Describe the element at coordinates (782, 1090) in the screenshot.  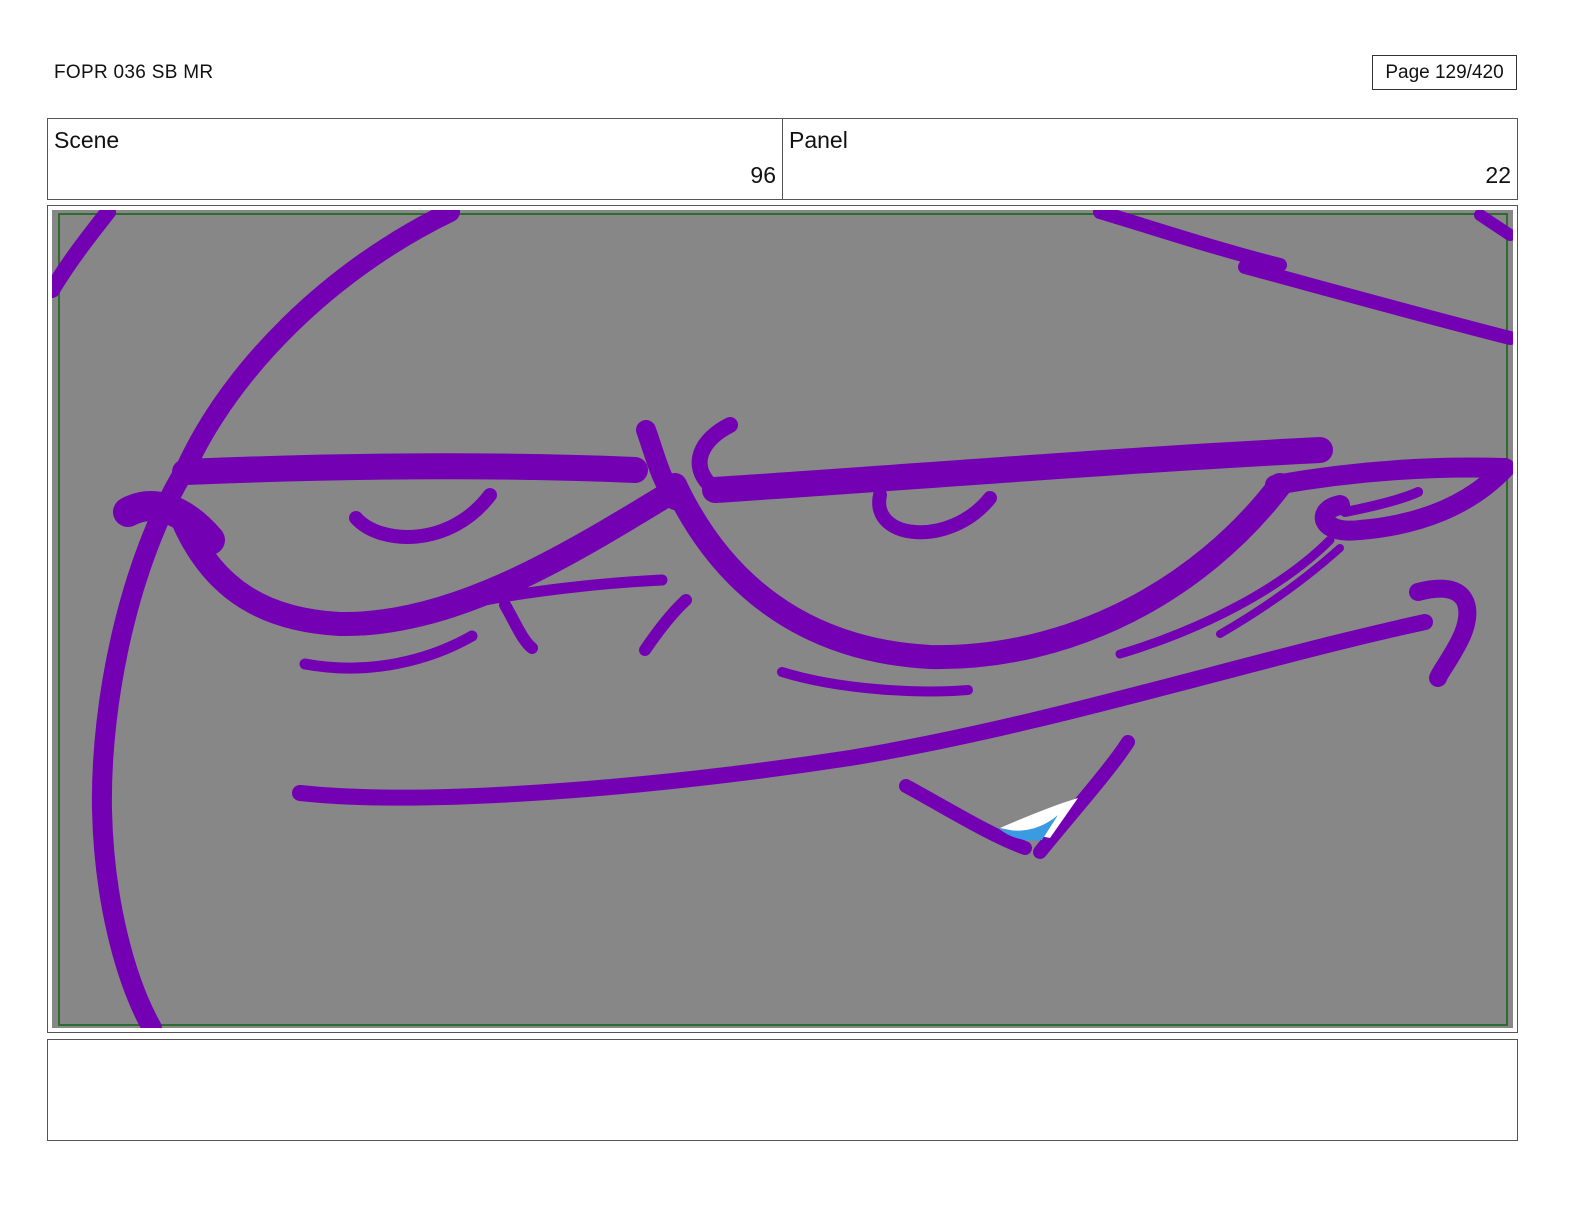
I see `notes-box` at that location.